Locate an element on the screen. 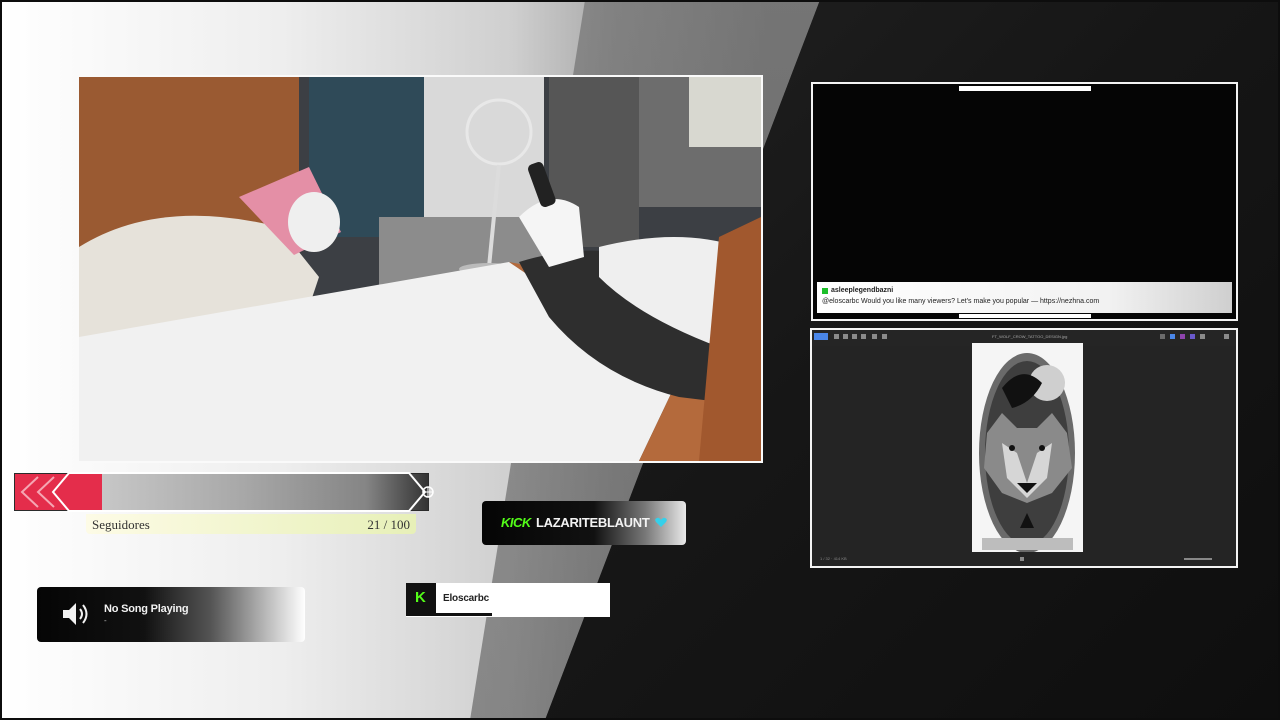  follower-name: Eloscarbc is located at coordinates (466, 598).